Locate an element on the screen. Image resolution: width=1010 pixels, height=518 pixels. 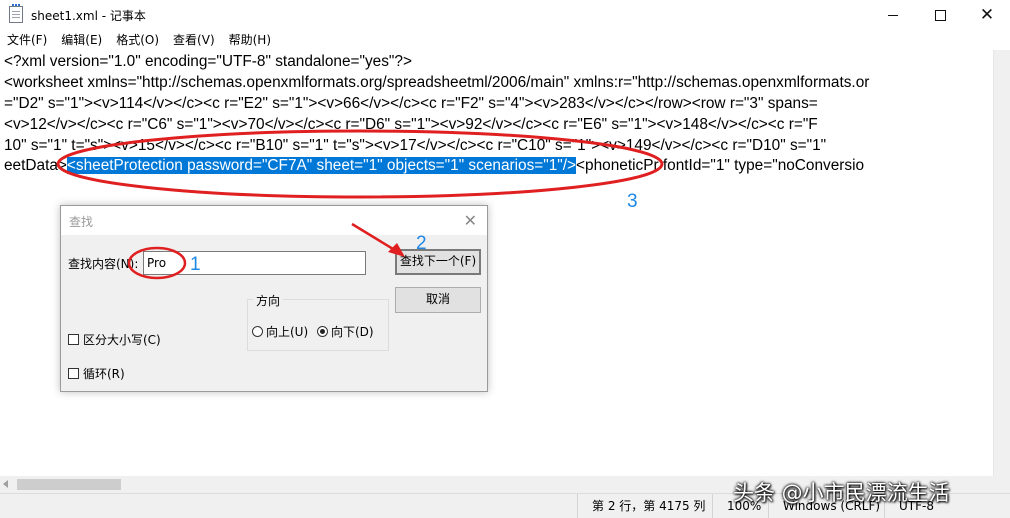
minimize-button is located at coordinates (893, 15).